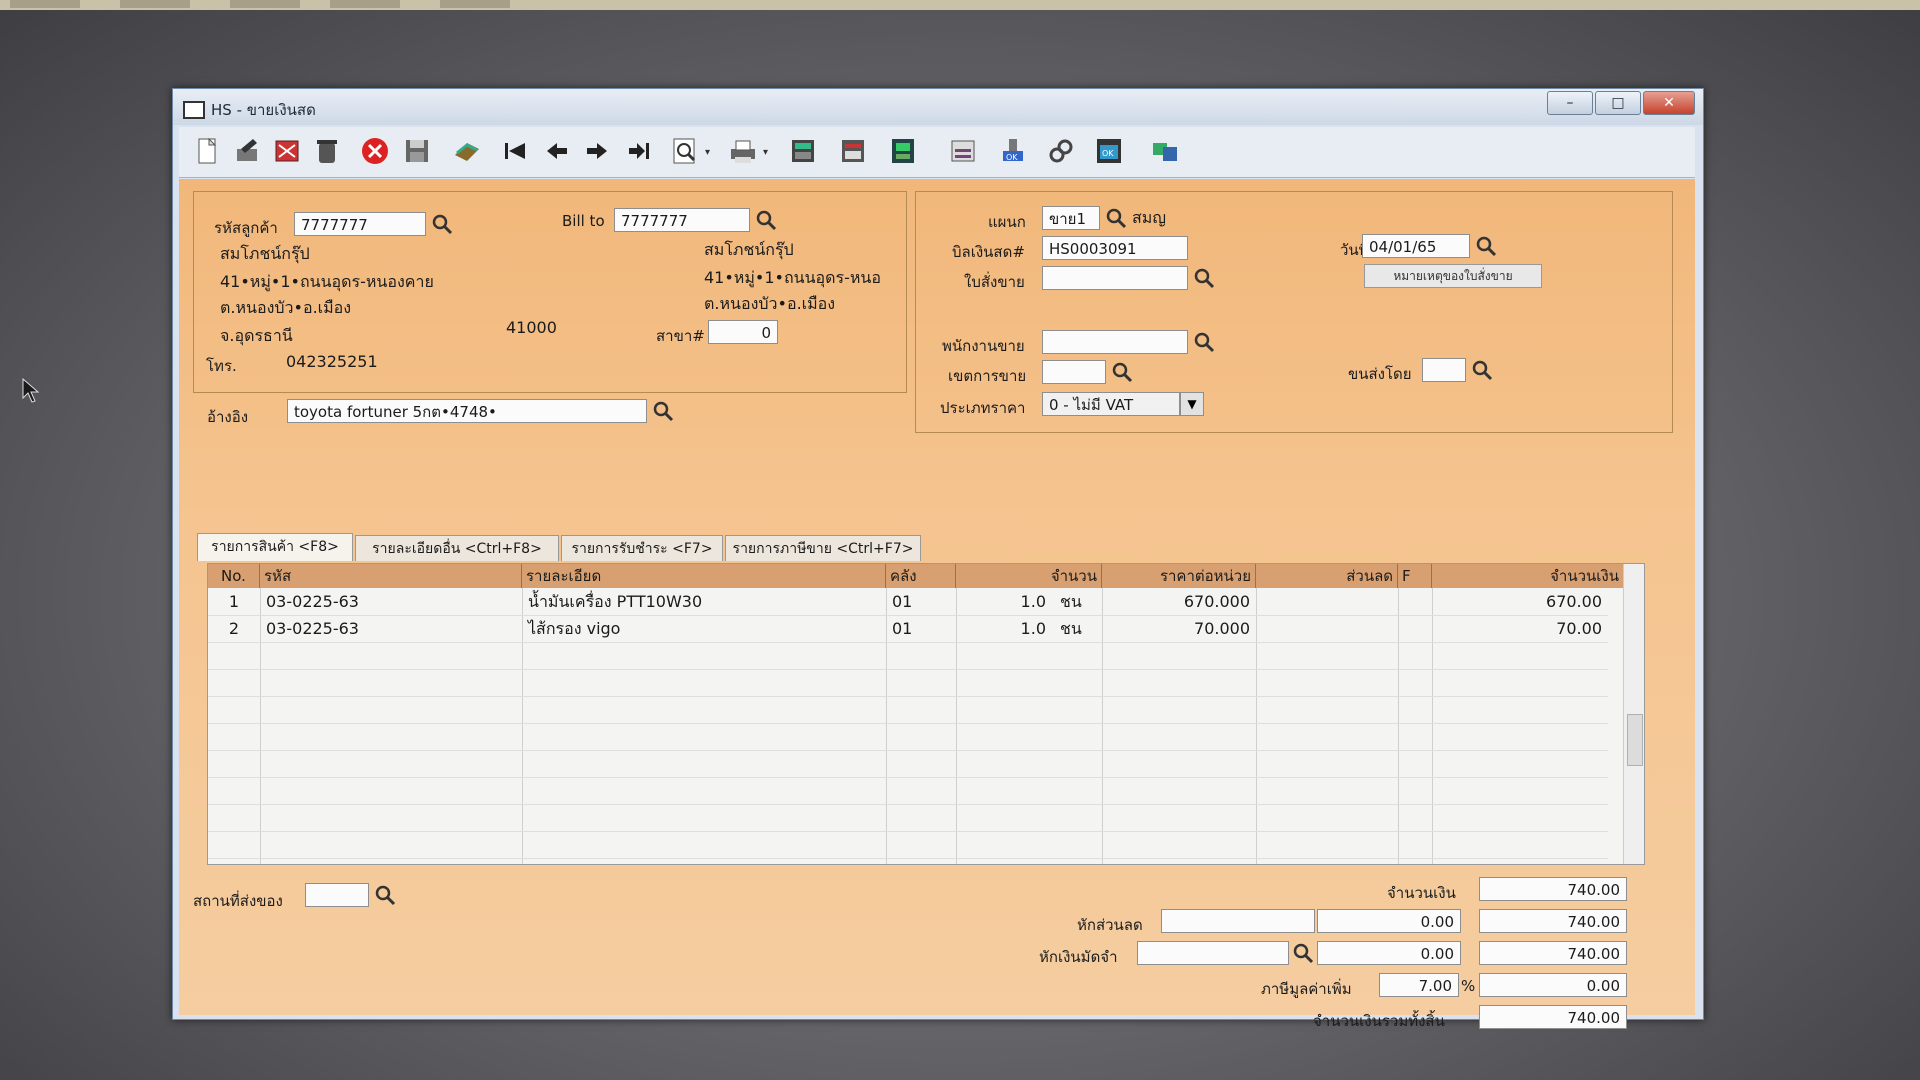 The width and height of the screenshot is (1920, 1080). What do you see at coordinates (743, 332) in the screenshot?
I see `branch-input: 0` at bounding box center [743, 332].